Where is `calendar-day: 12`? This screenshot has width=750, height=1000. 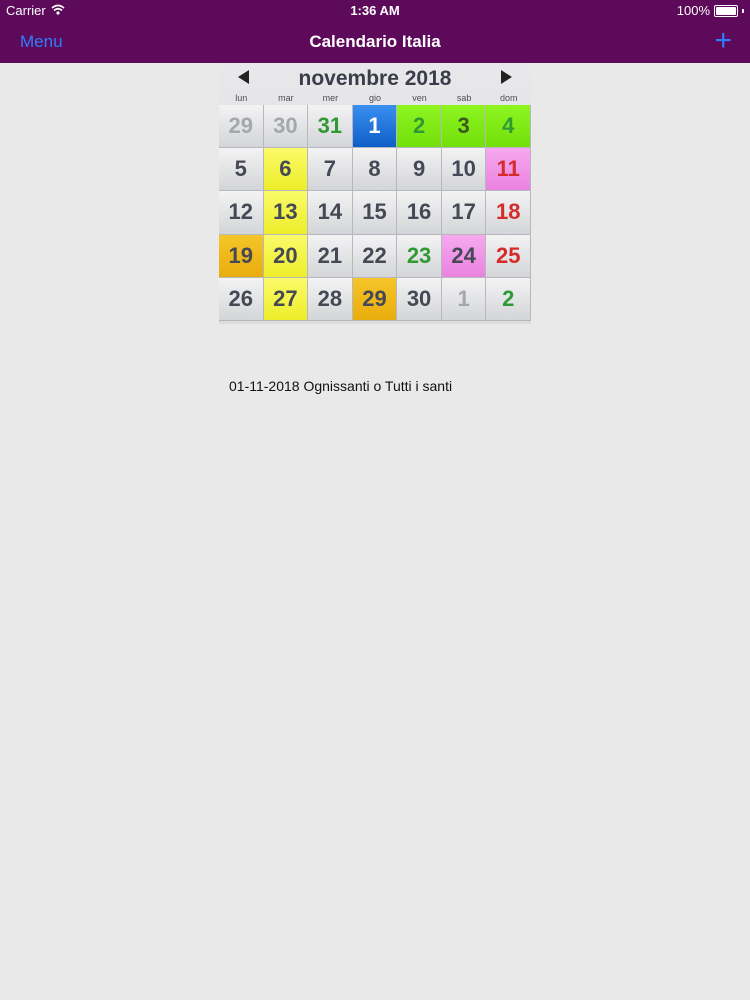
calendar-day: 12 is located at coordinates (241, 213).